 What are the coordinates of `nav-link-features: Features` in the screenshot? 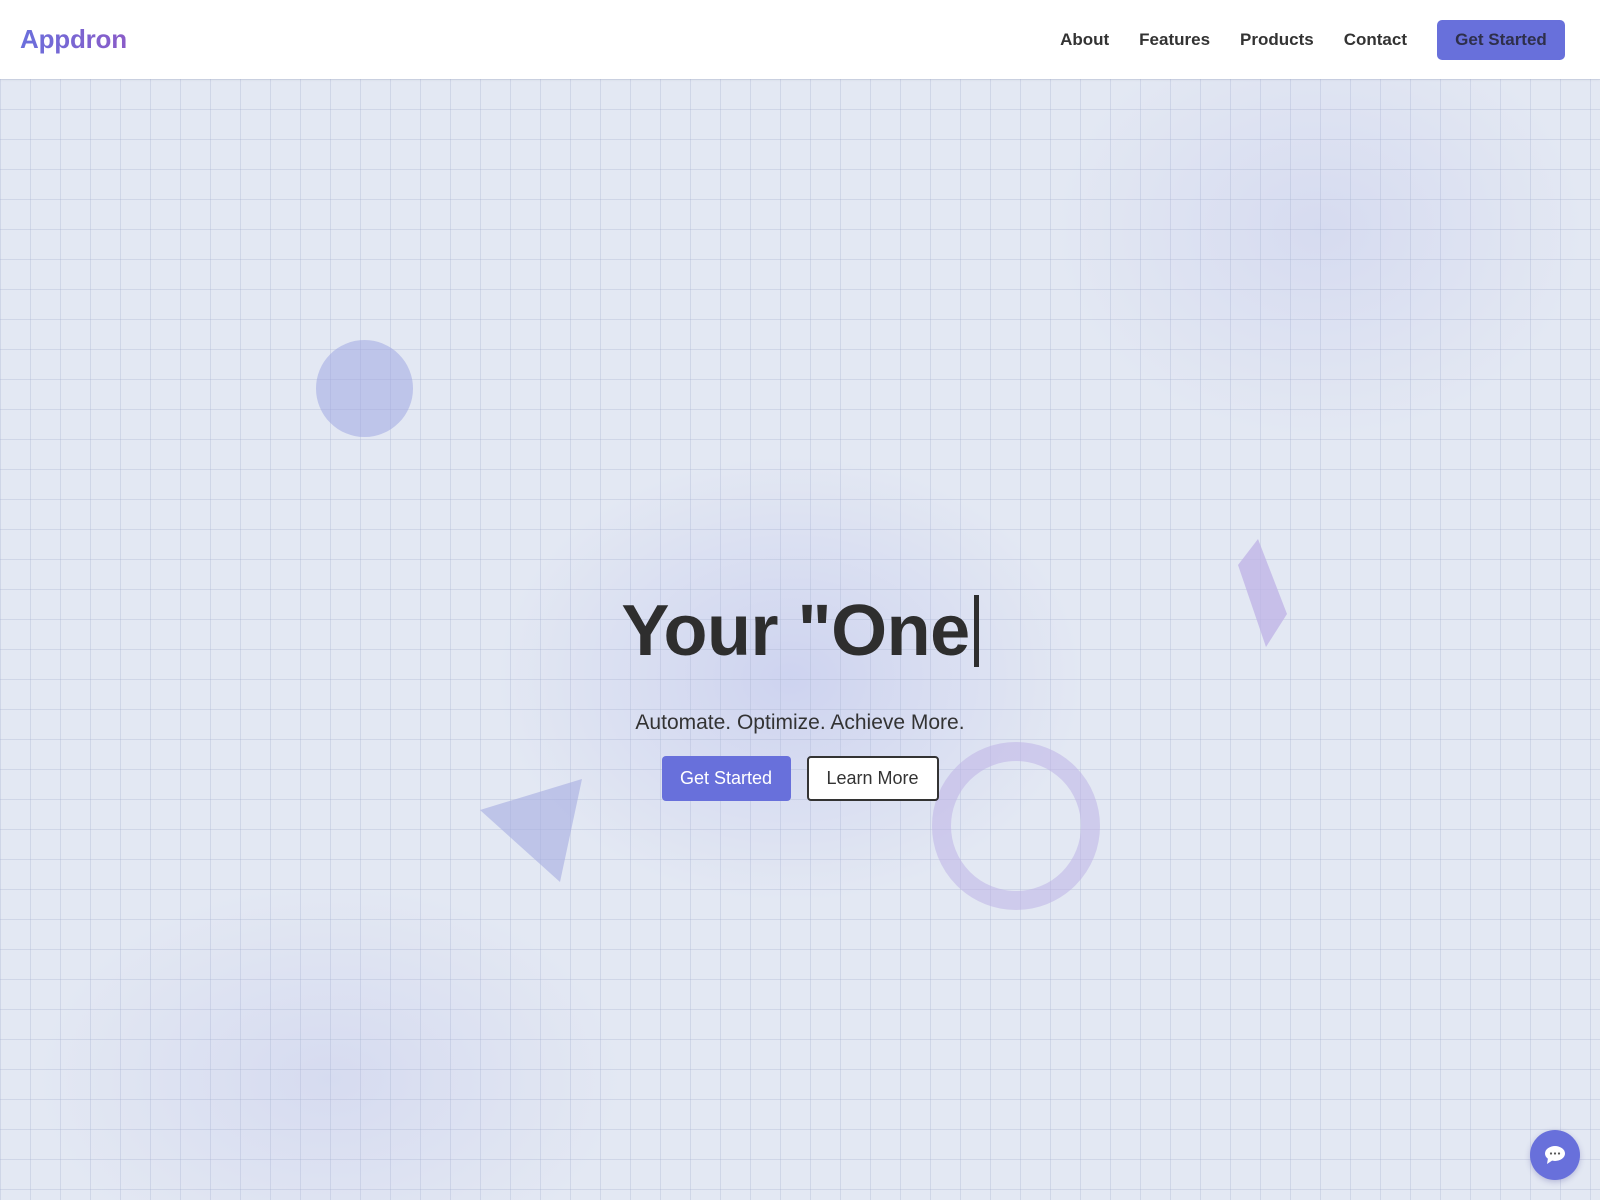 It's located at (1174, 40).